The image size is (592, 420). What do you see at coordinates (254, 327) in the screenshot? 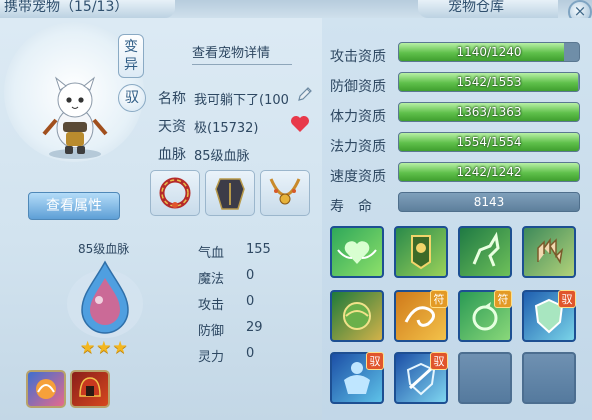
I see `stat-defense-value: 29` at bounding box center [254, 327].